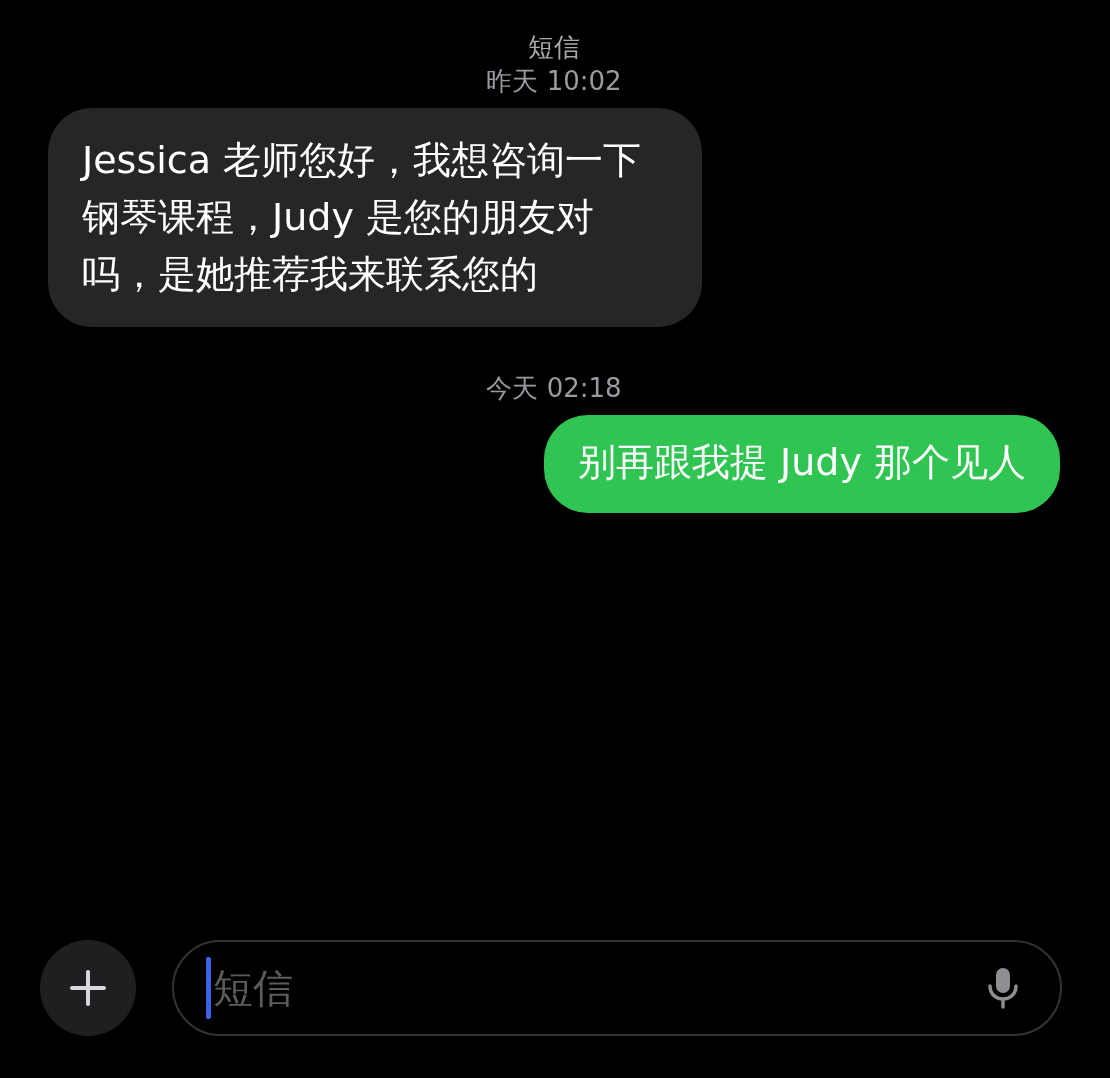 The image size is (1110, 1078). I want to click on message-timestamp: 昨天 10:02, so click(554, 81).